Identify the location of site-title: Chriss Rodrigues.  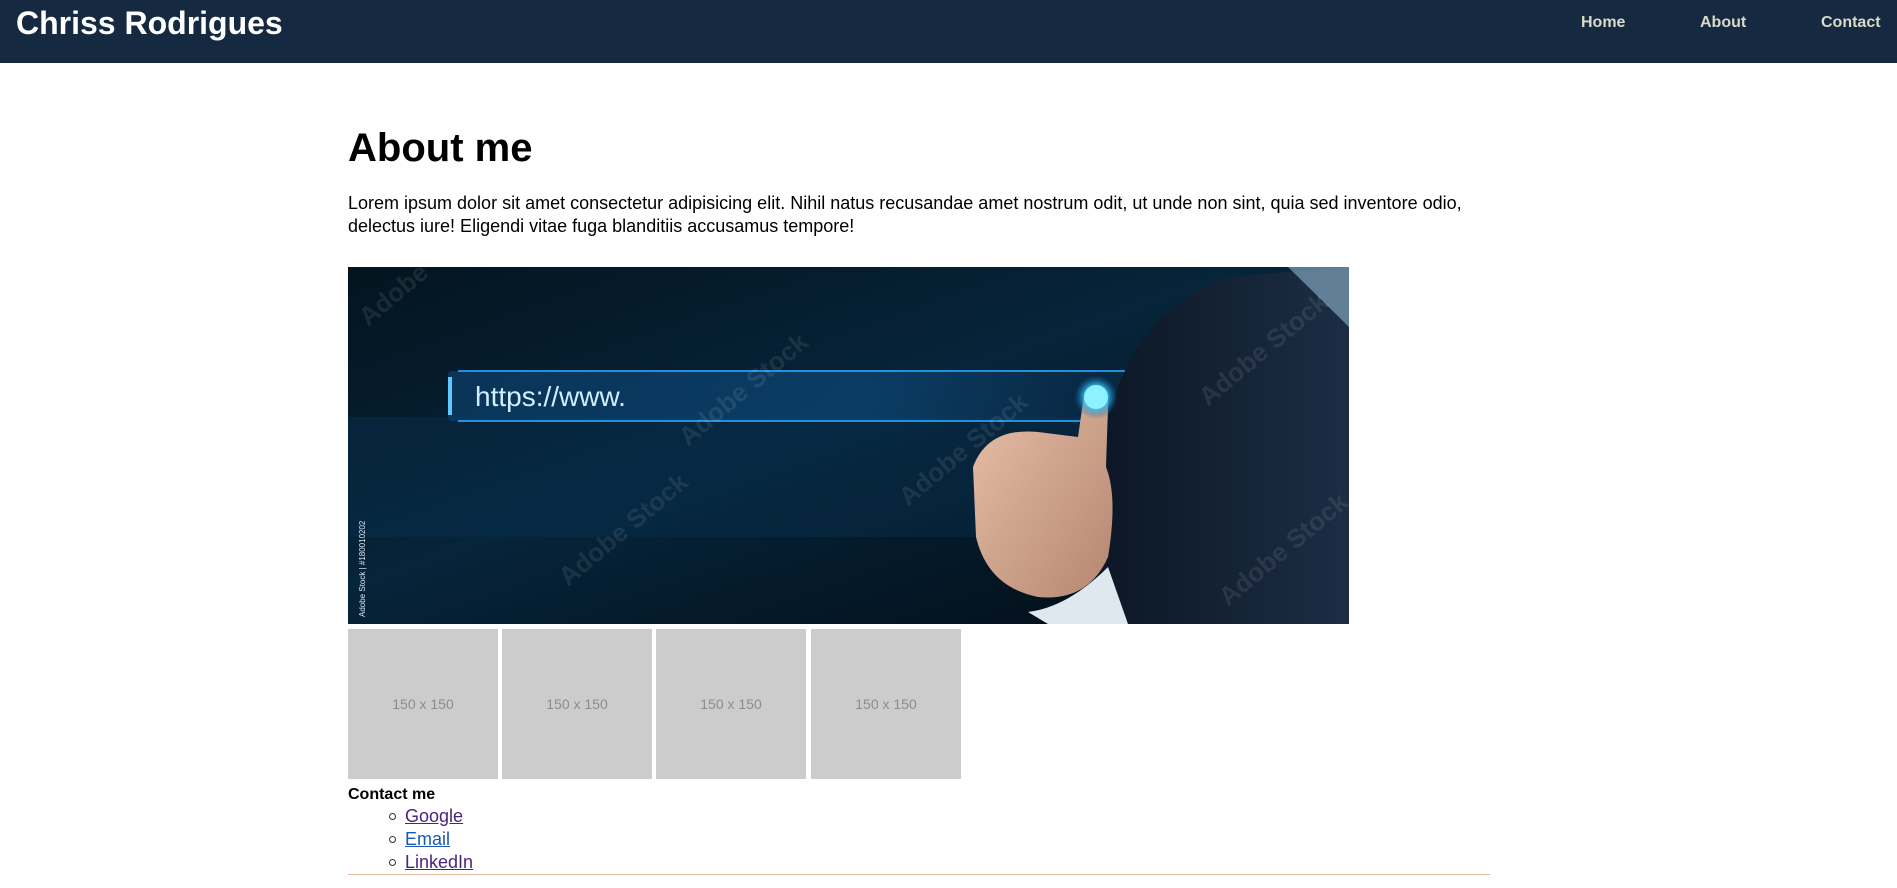
(149, 23).